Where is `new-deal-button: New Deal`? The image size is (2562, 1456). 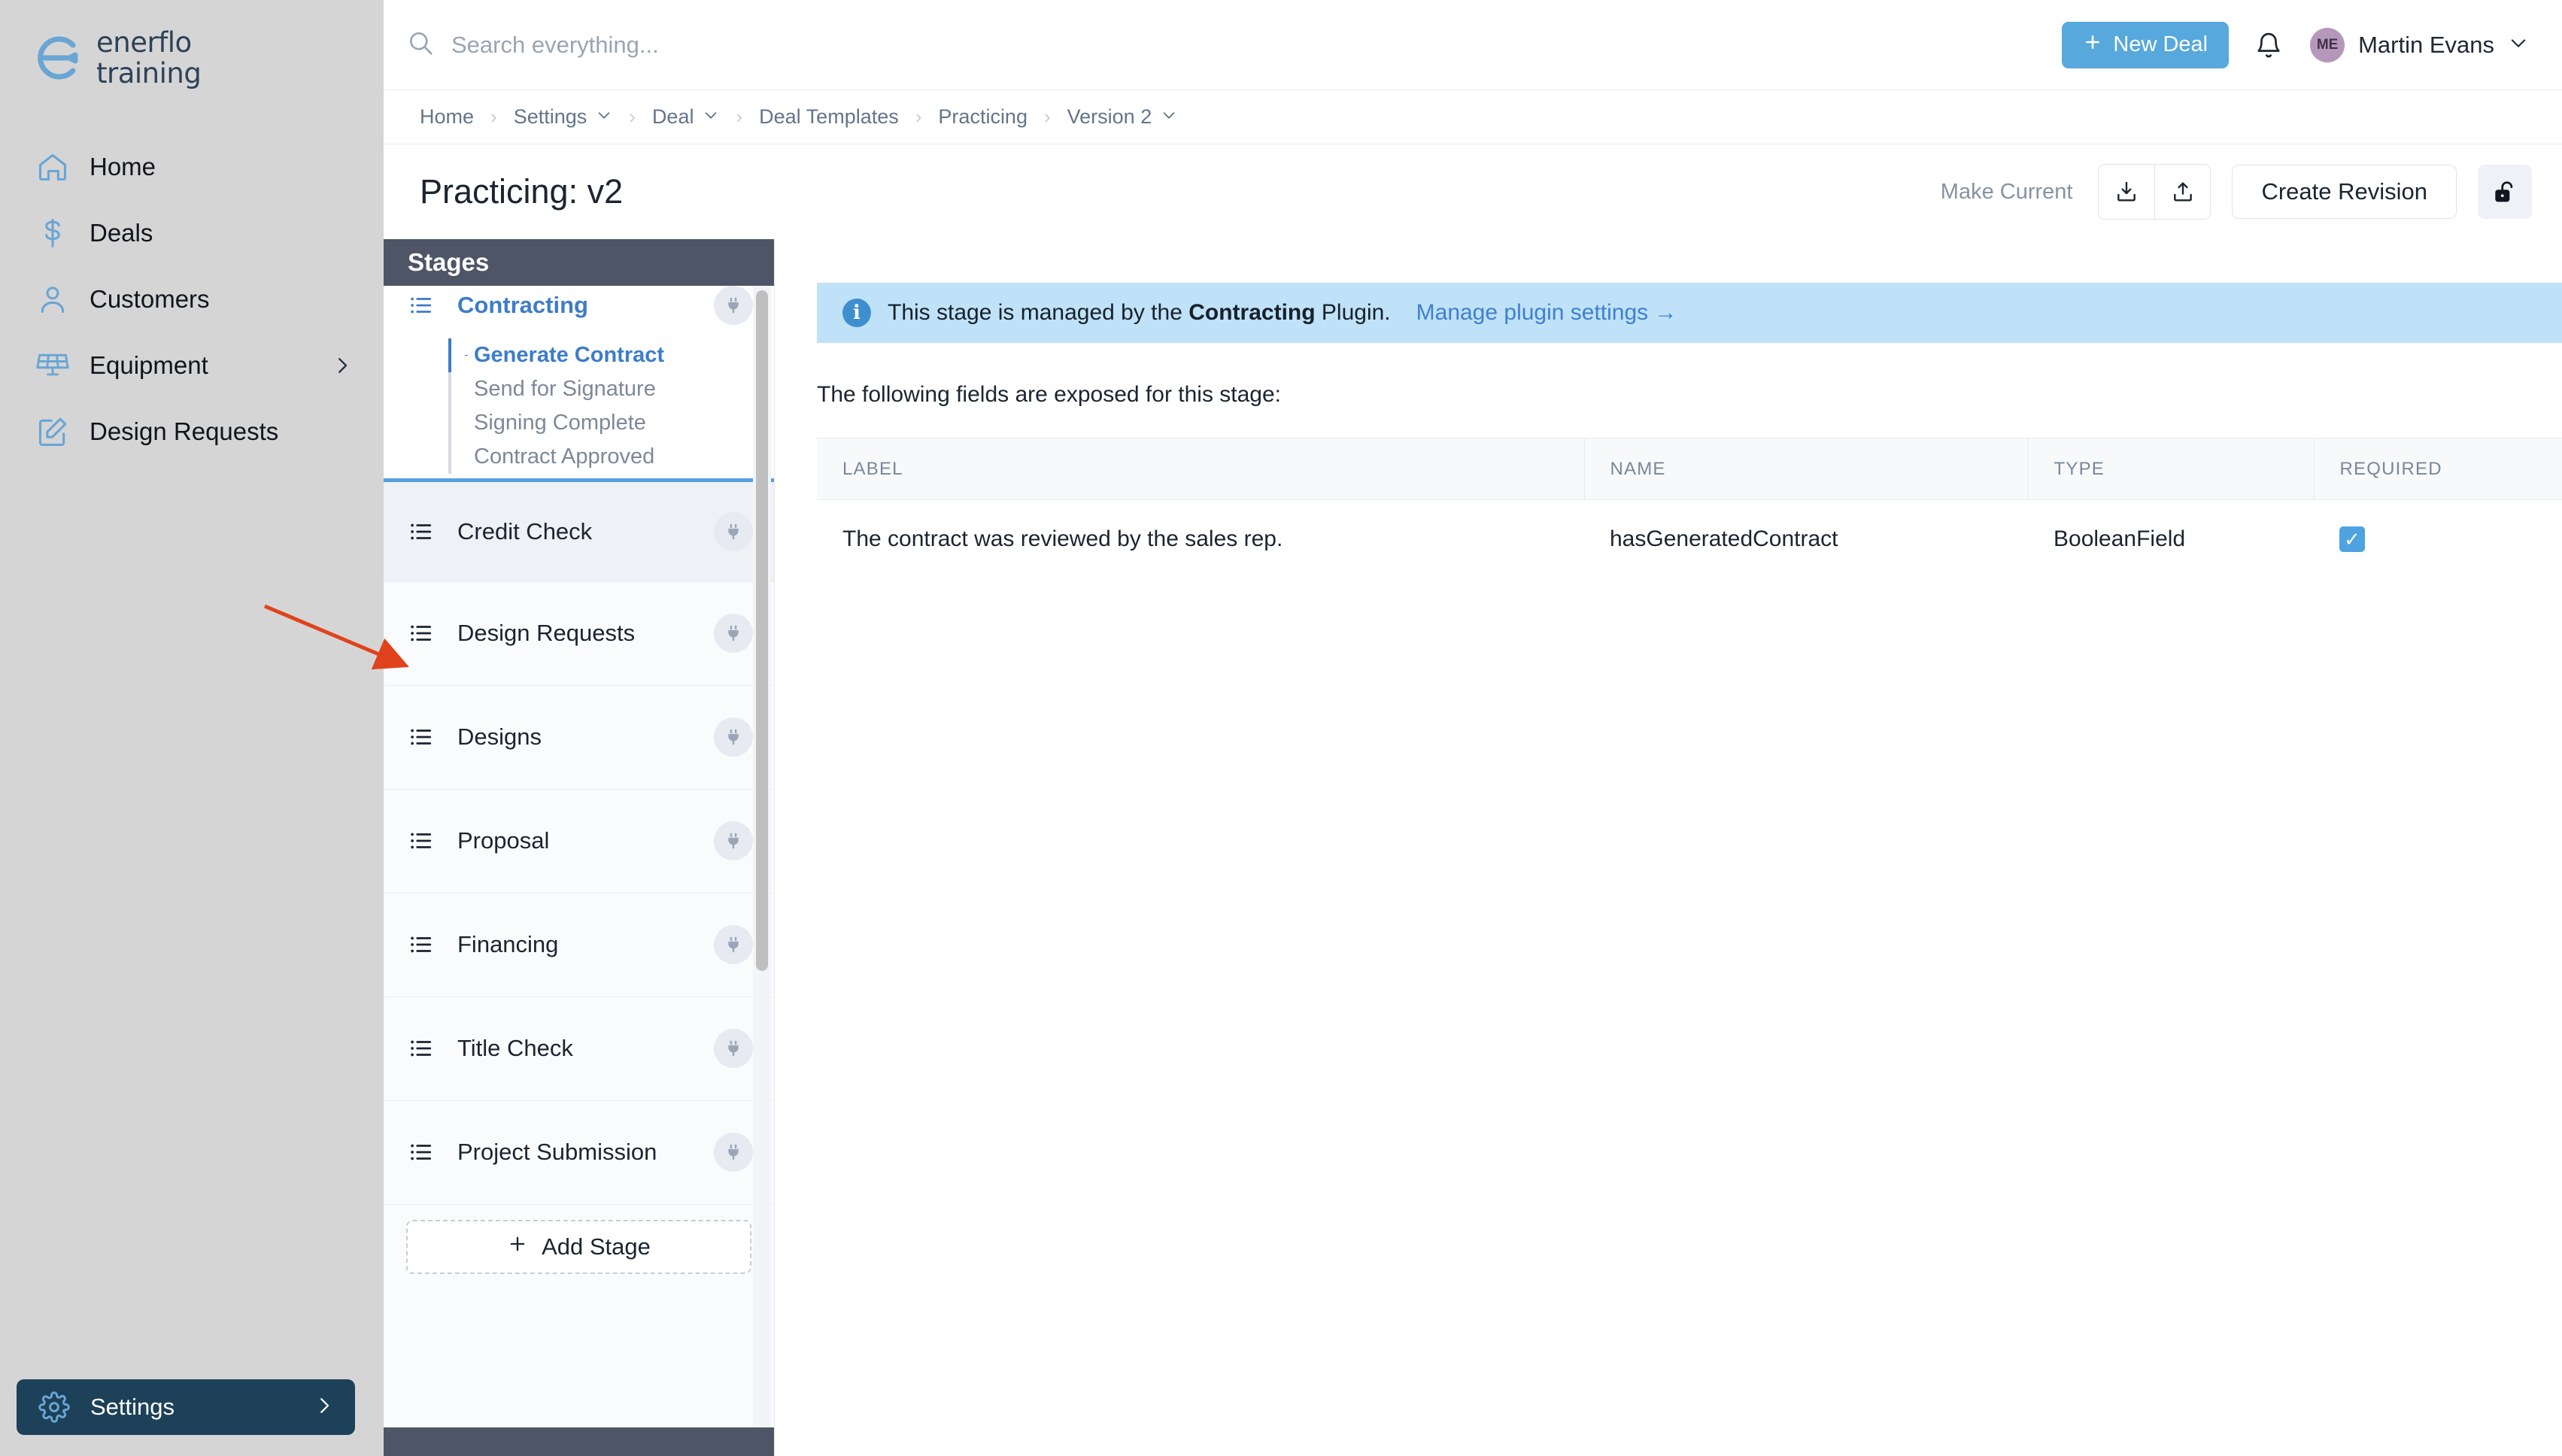
new-deal-button: New Deal is located at coordinates (2146, 44).